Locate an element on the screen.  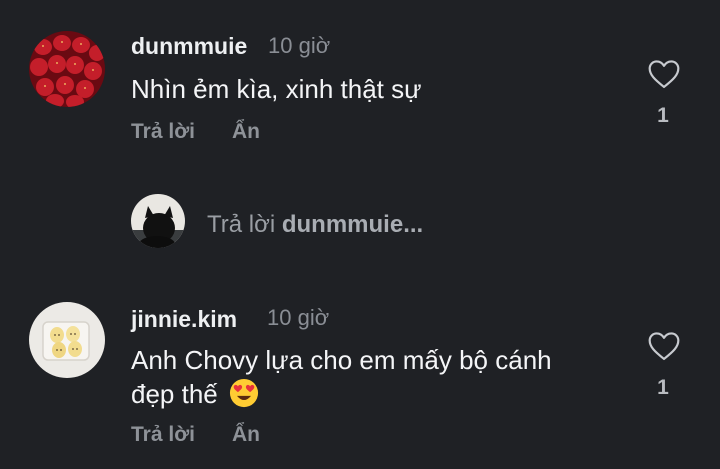
comment-text-line: Anh Chovy lựa cho em mấy bộ cánh is located at coordinates (341, 360).